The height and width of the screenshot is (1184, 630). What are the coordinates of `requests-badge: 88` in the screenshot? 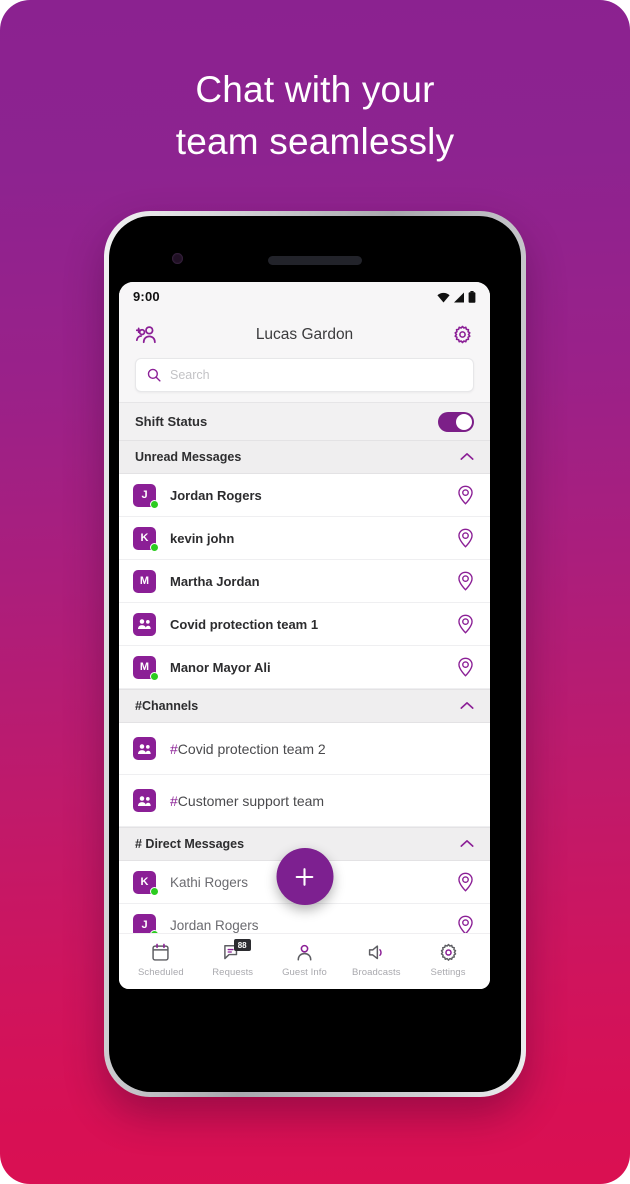 It's located at (242, 945).